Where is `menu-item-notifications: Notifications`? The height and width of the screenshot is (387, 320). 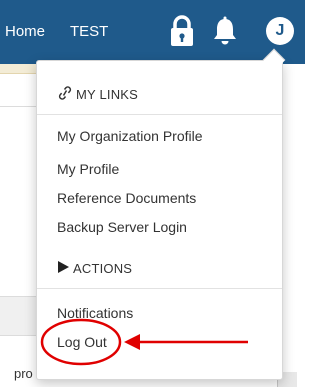 menu-item-notifications: Notifications is located at coordinates (95, 313).